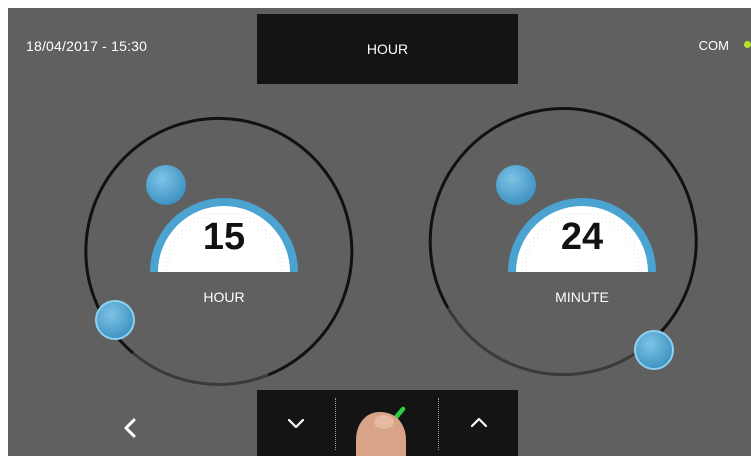 The height and width of the screenshot is (456, 751). I want to click on increase-button, so click(478, 423).